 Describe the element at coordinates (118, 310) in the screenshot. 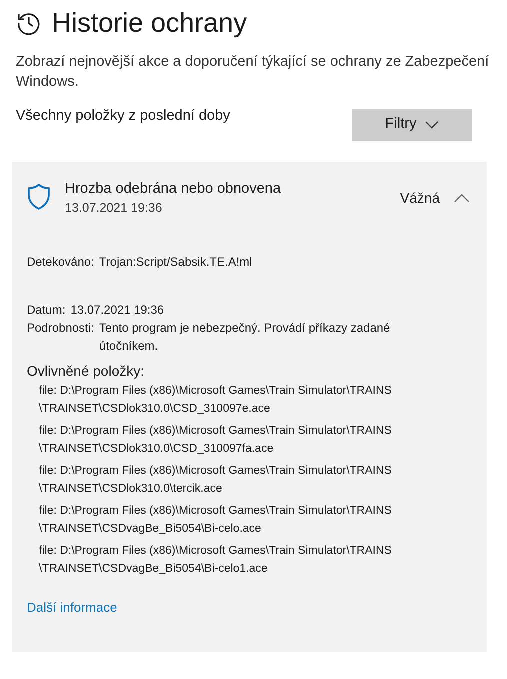

I see `detail-value: 13.07.2021 19:36` at that location.